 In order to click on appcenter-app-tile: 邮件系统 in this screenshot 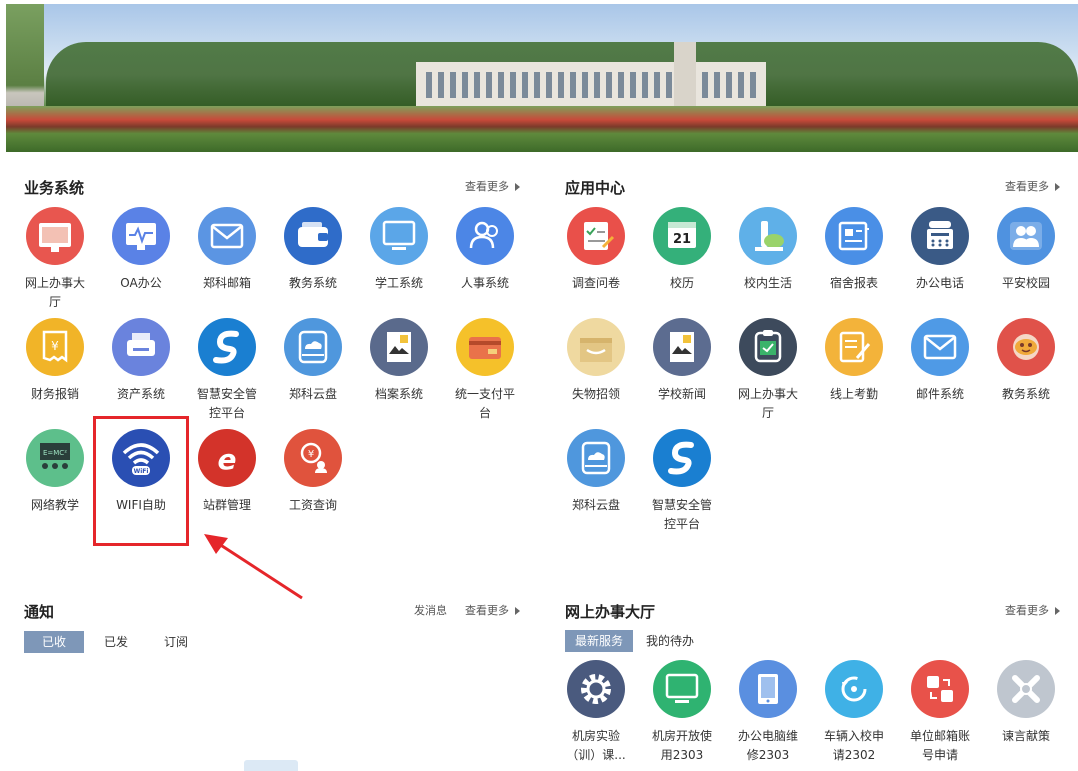, I will do `click(940, 361)`.